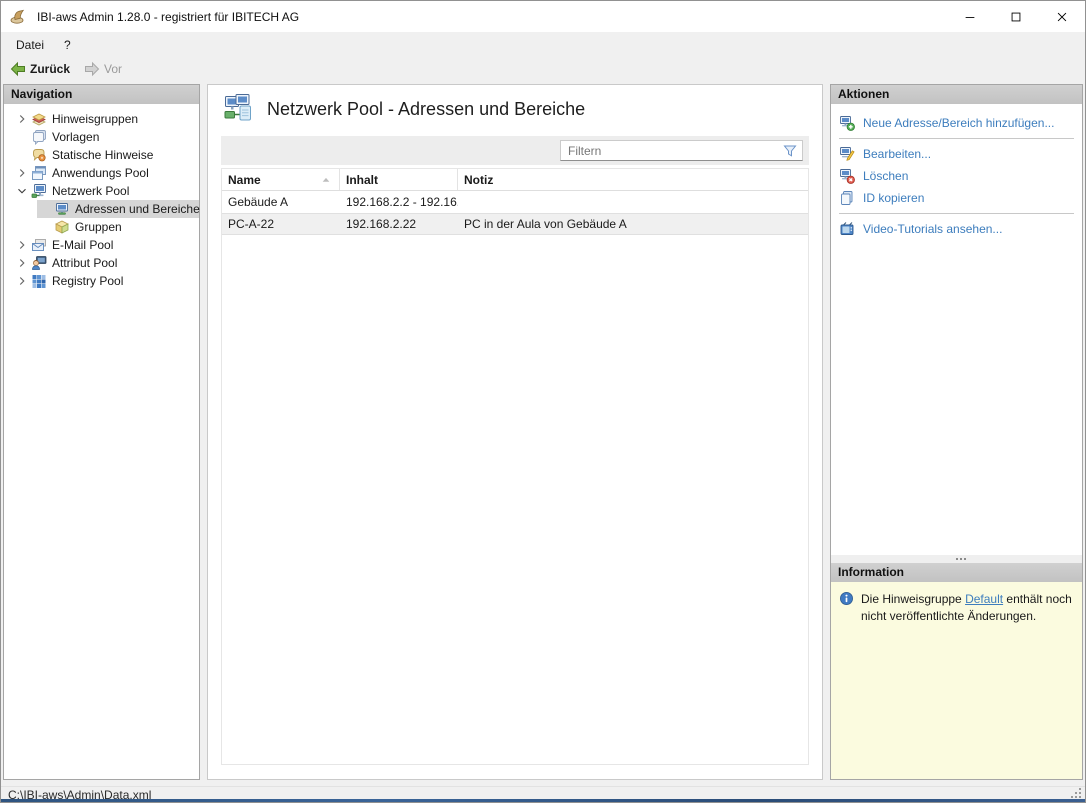  Describe the element at coordinates (244, 179) in the screenshot. I see `column-header-label: Name` at that location.